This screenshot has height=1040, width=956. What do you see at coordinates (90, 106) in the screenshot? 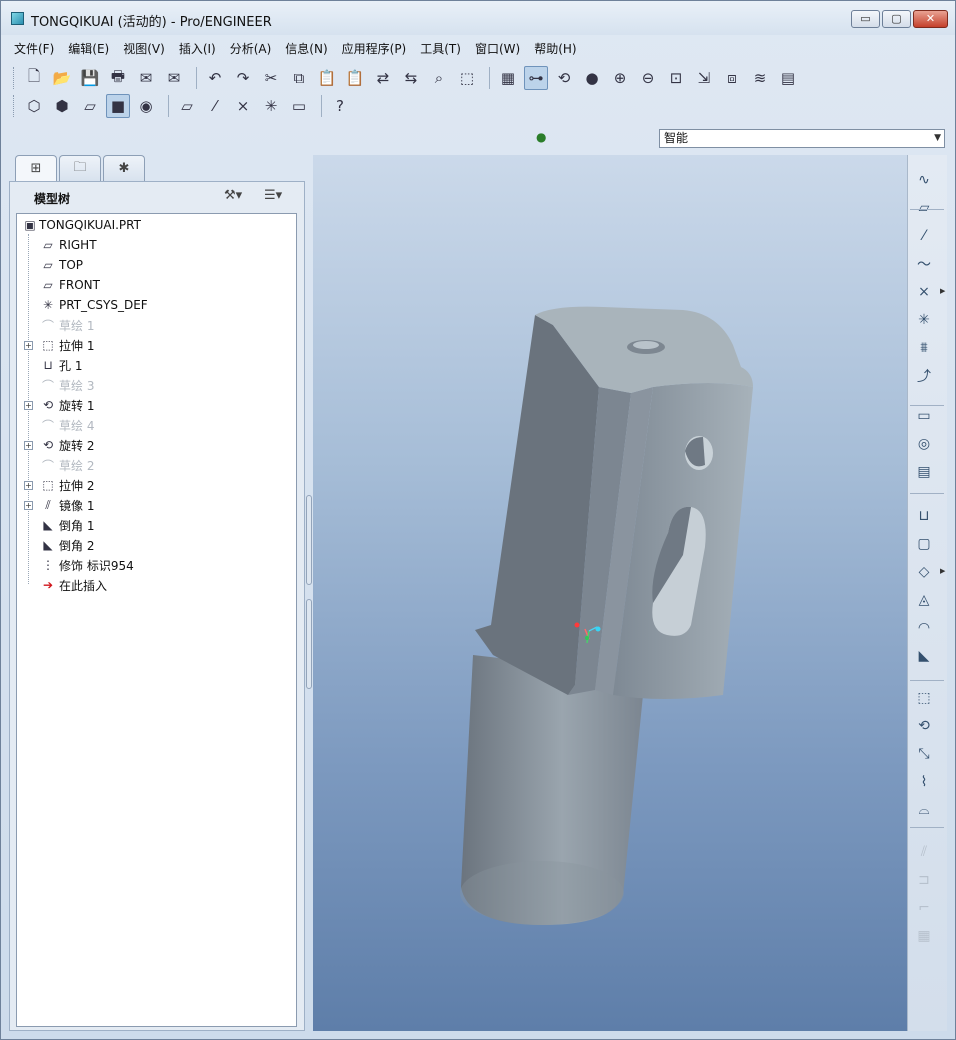
I see `no-hidden-icon: ▱` at bounding box center [90, 106].